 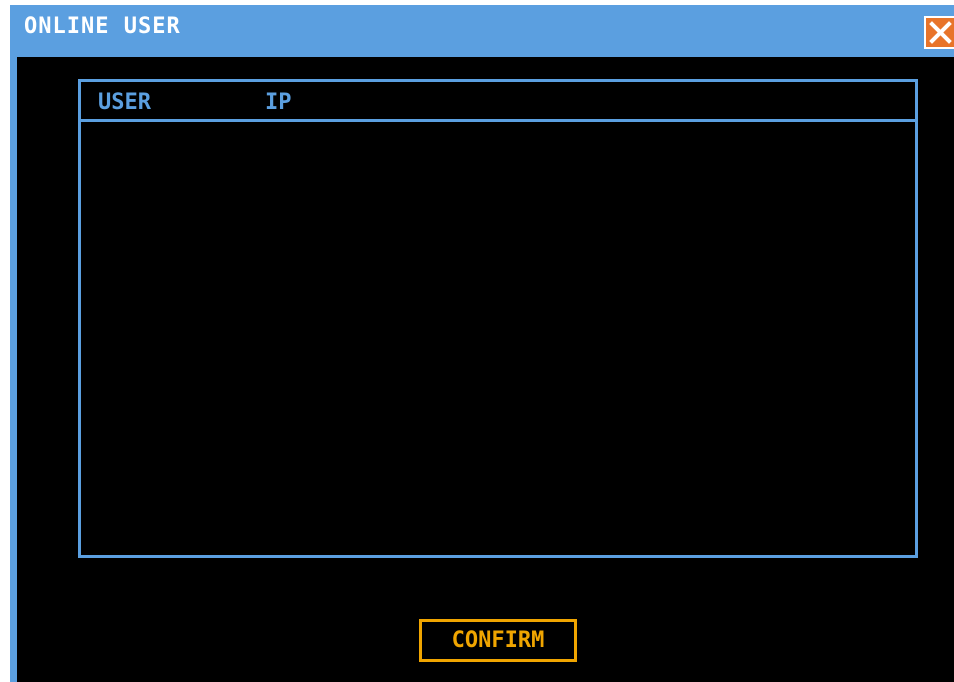 I want to click on close-button, so click(x=939, y=32).